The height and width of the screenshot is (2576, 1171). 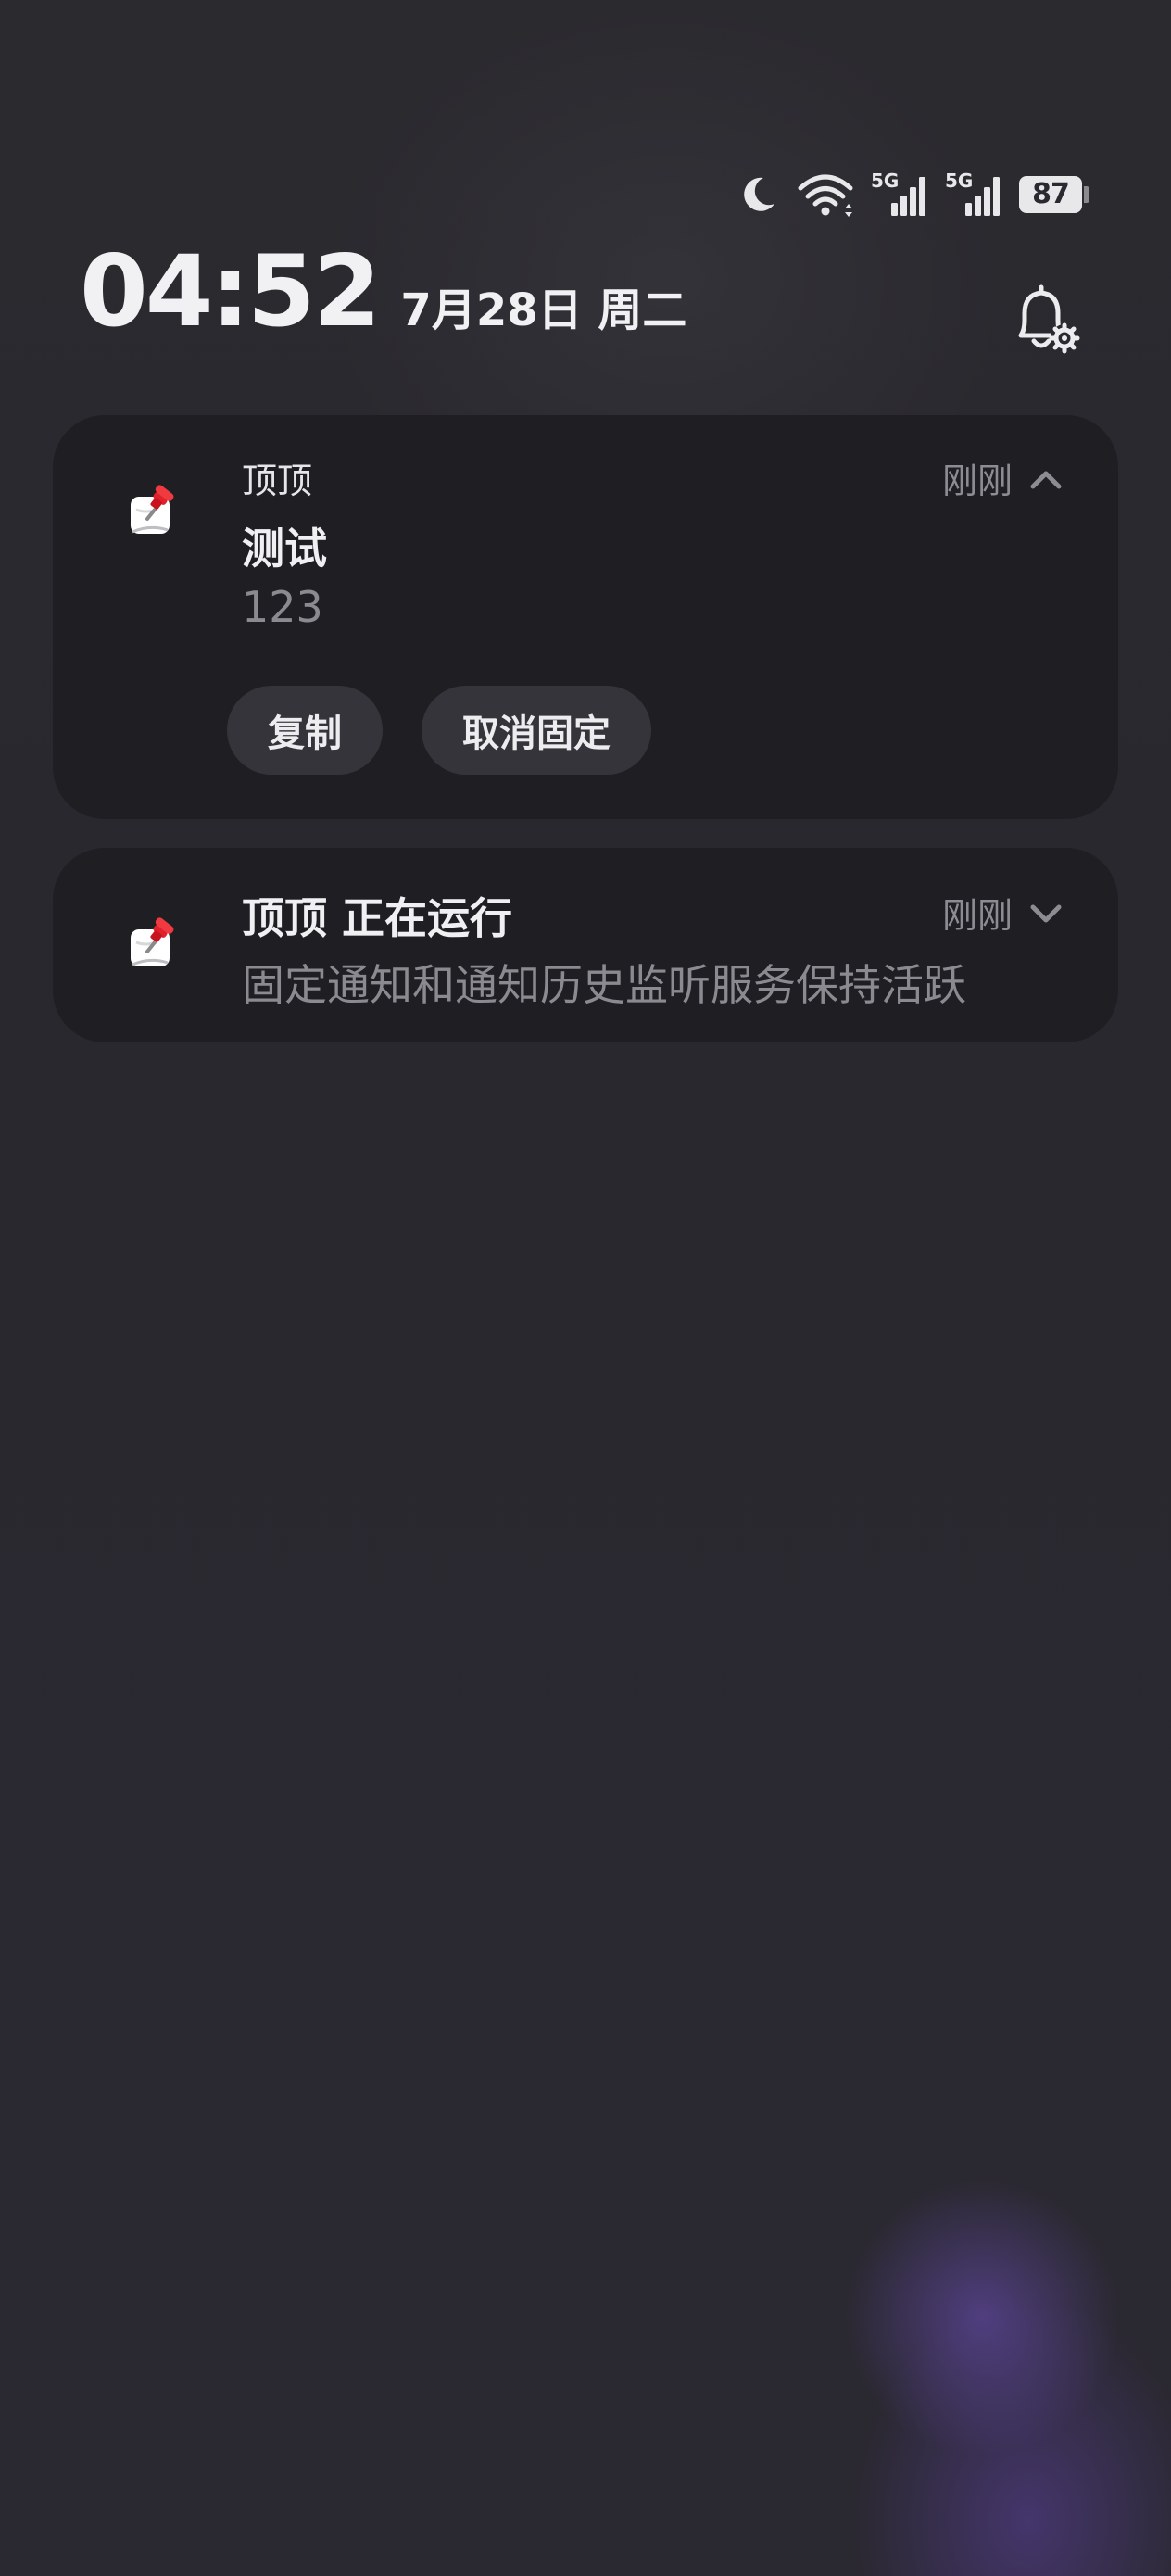 What do you see at coordinates (383, 298) in the screenshot?
I see `shade-header: 04:52 7月28日 周二` at bounding box center [383, 298].